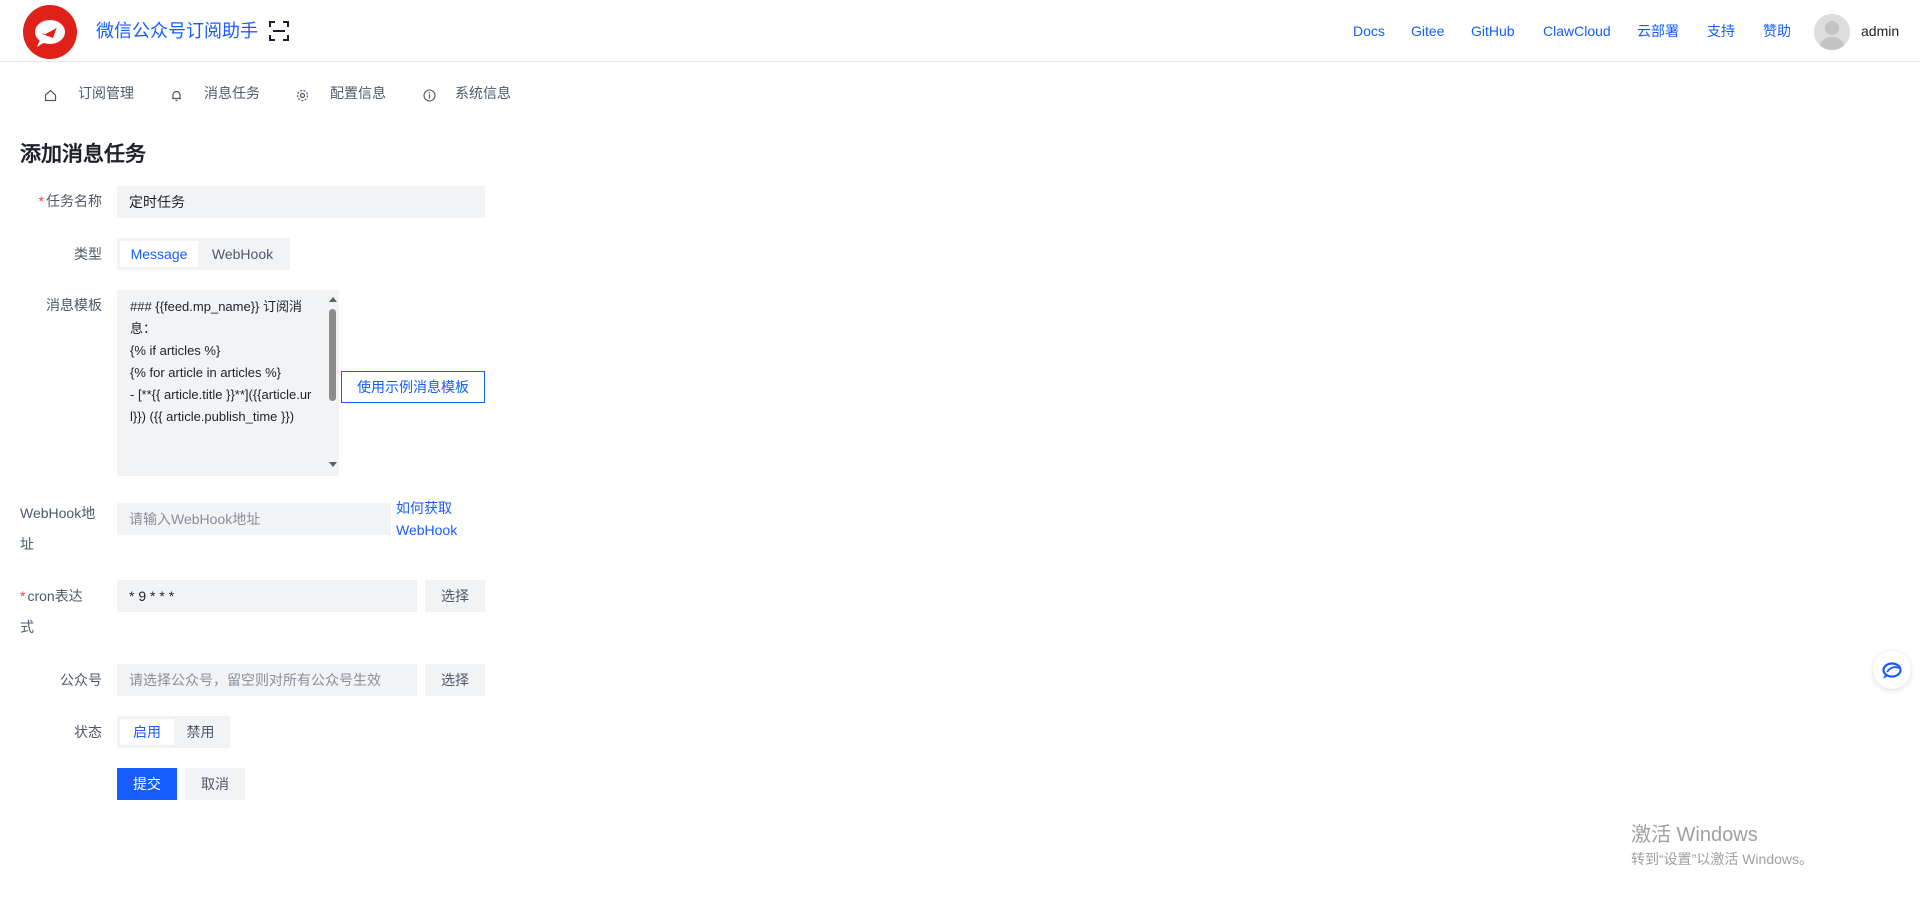 The width and height of the screenshot is (1920, 919). I want to click on status-segmented: 启用 禁用, so click(173, 732).